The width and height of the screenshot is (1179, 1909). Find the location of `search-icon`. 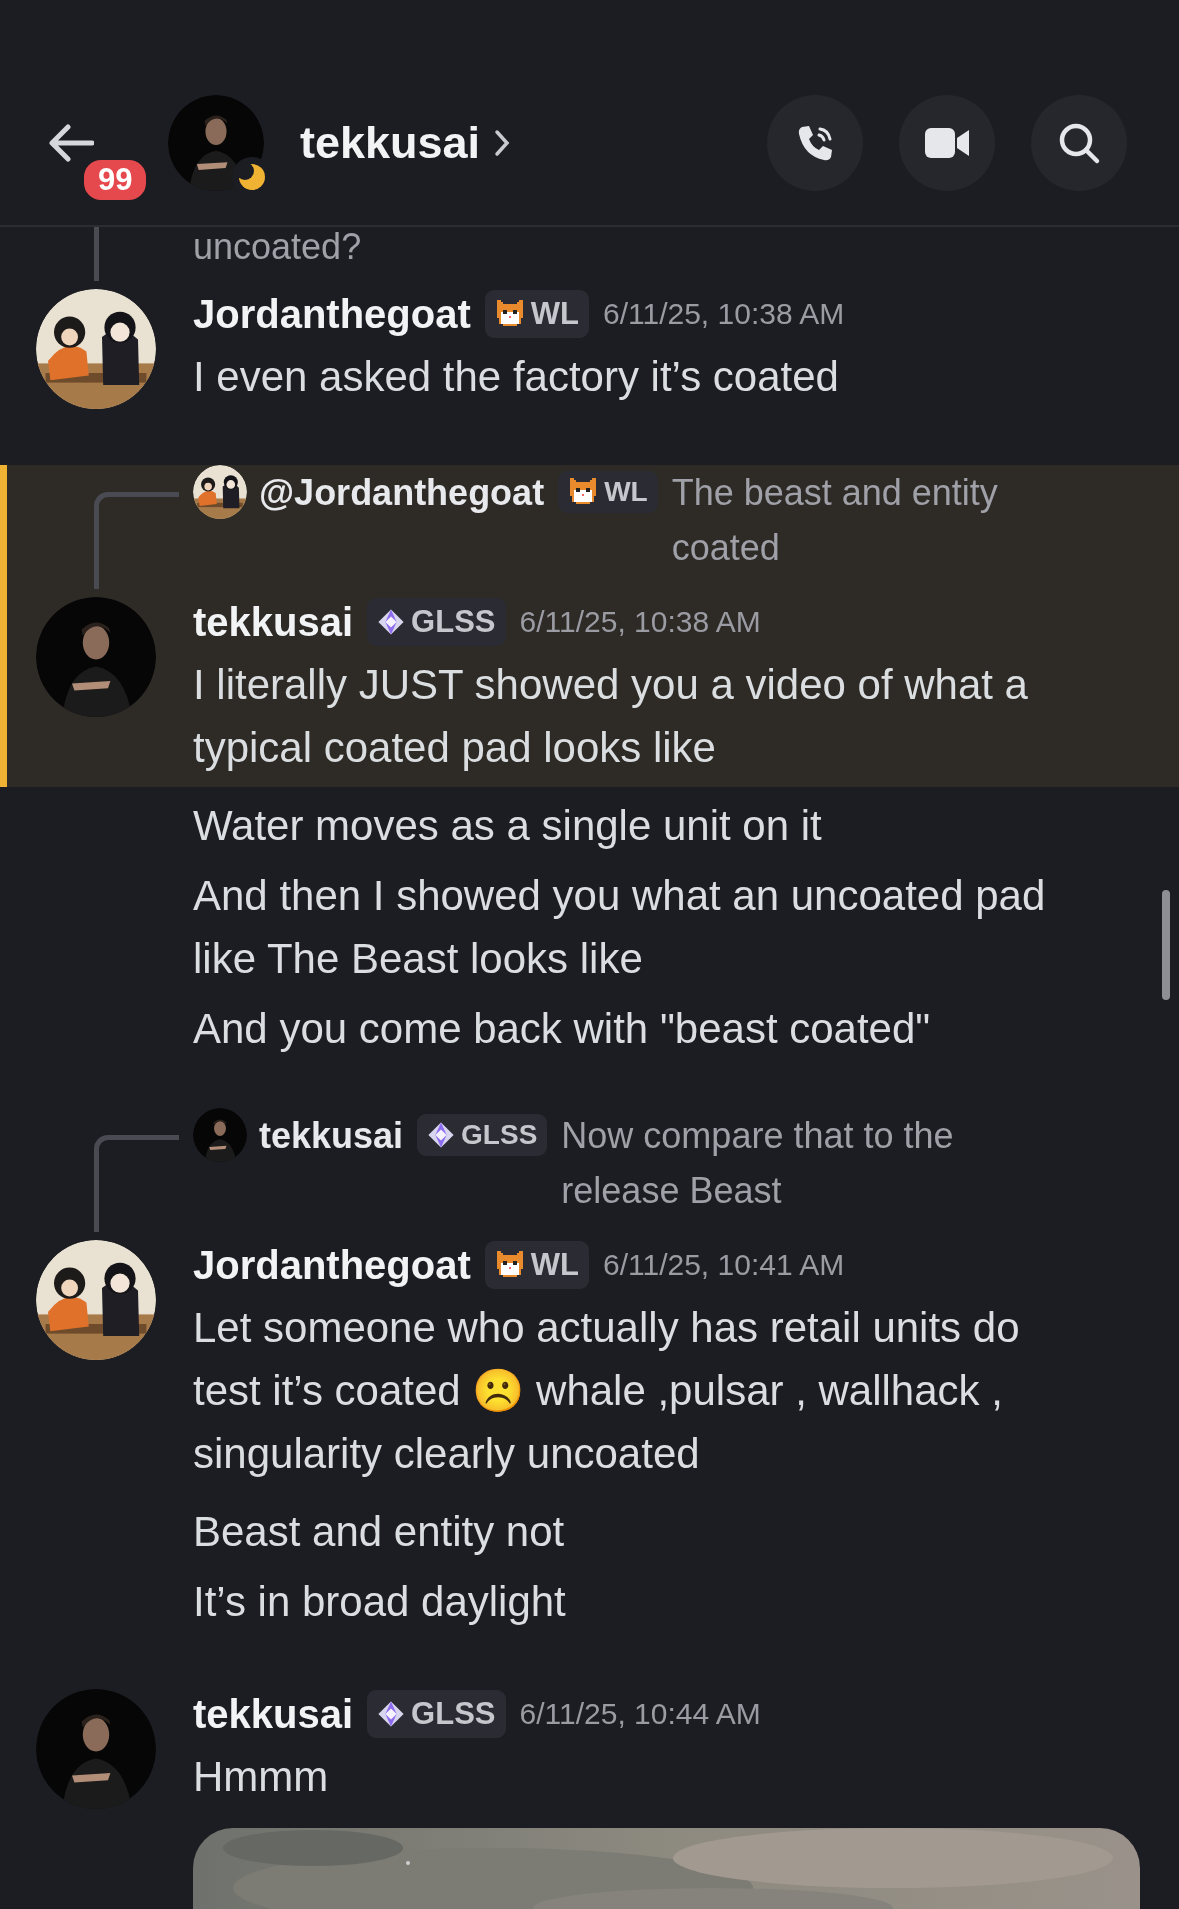

search-icon is located at coordinates (1079, 143).